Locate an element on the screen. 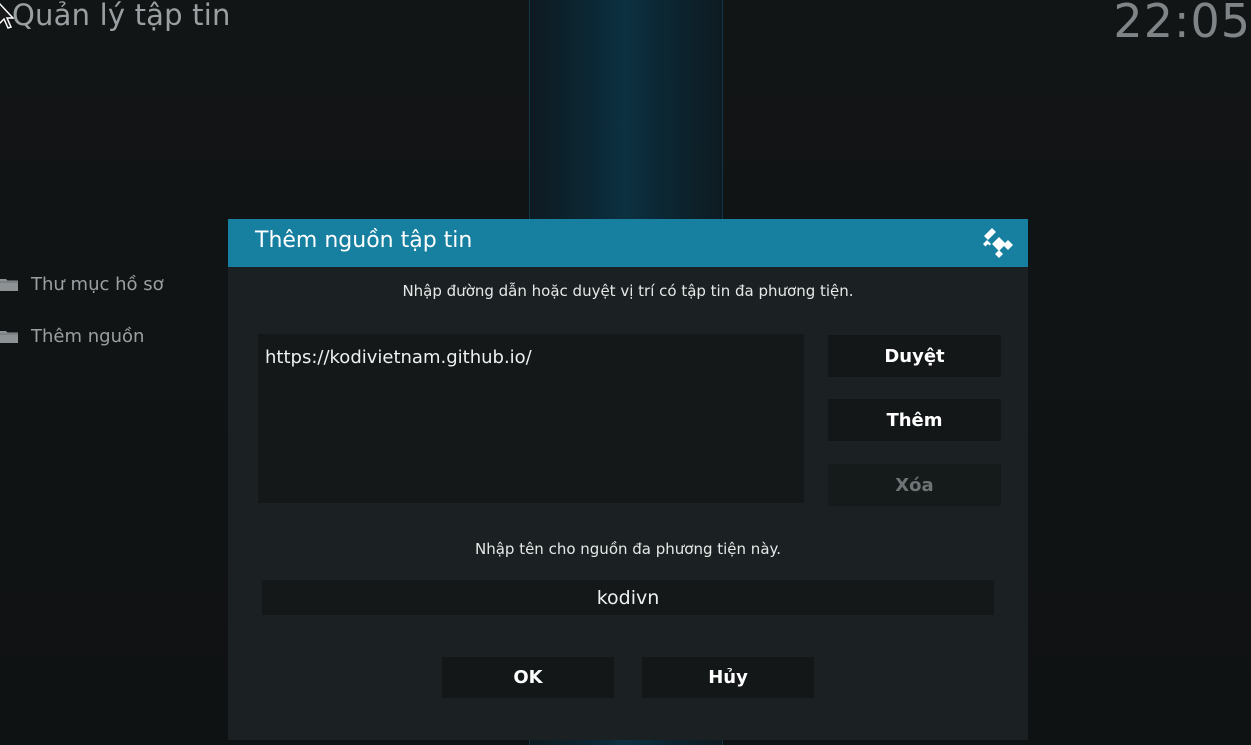 The width and height of the screenshot is (1251, 745). sidebar-list: Thư mục hồ sơ Thêm nguồn is located at coordinates (112, 320).